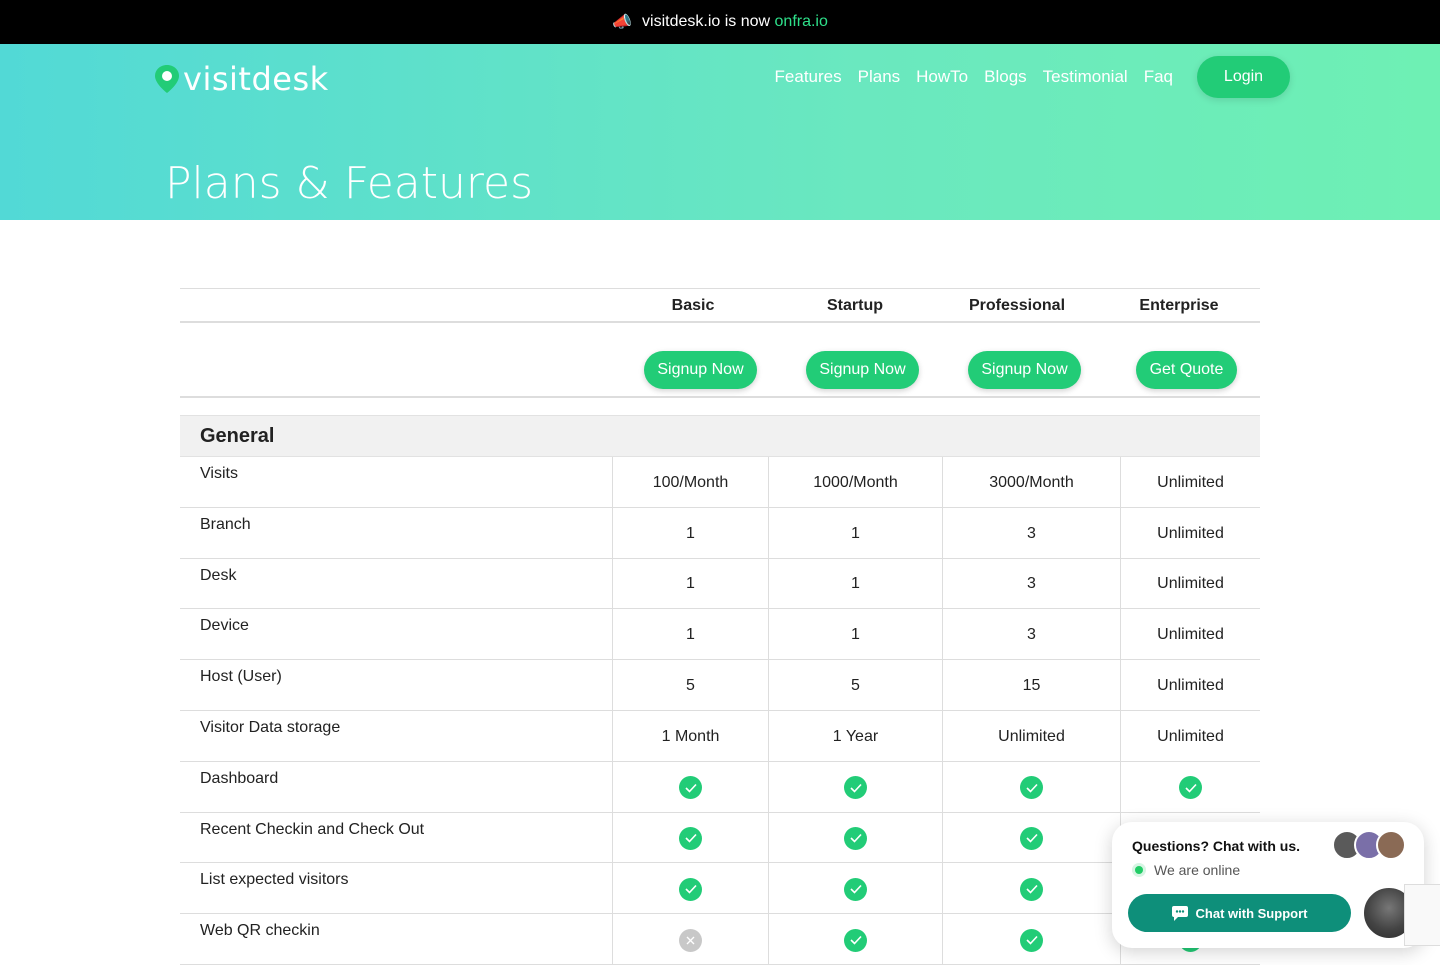 This screenshot has width=1440, height=965. Describe the element at coordinates (1216, 846) in the screenshot. I see `chat-question: Questions? Chat with us.` at that location.